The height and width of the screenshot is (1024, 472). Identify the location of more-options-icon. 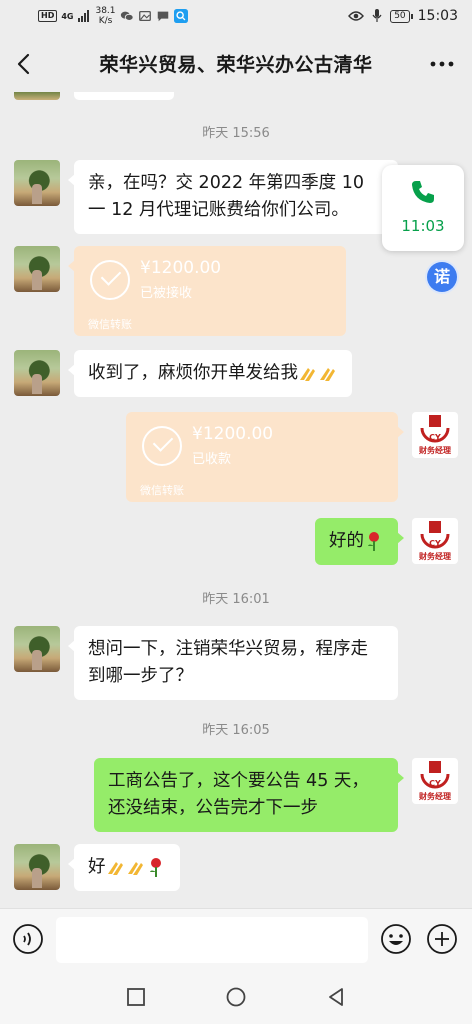
(442, 64).